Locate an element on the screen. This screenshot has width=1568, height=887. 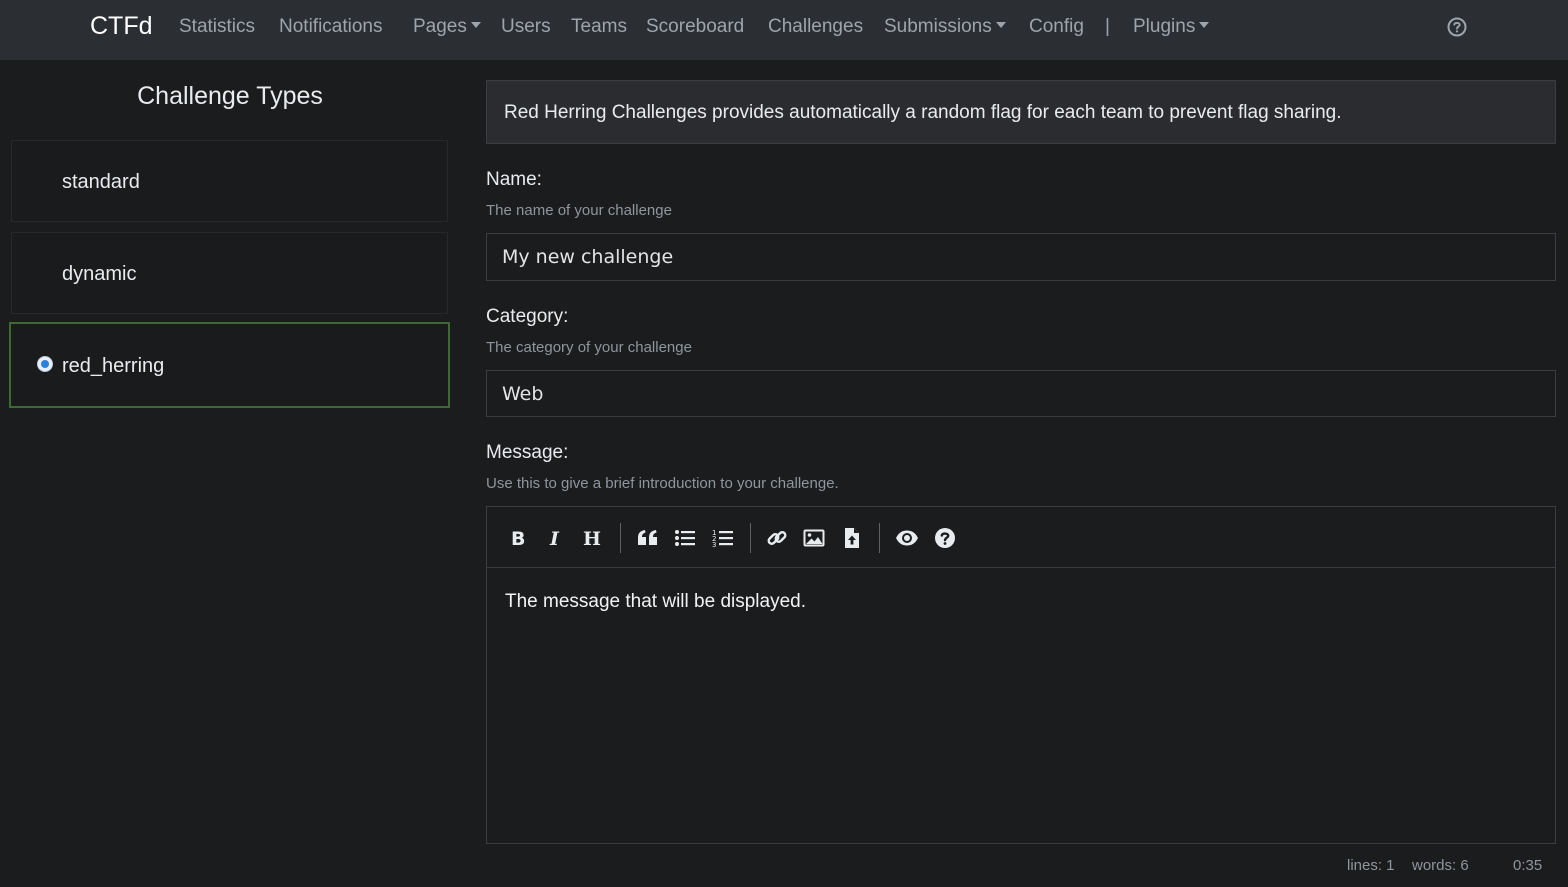
question-circle-icon is located at coordinates (1457, 27).